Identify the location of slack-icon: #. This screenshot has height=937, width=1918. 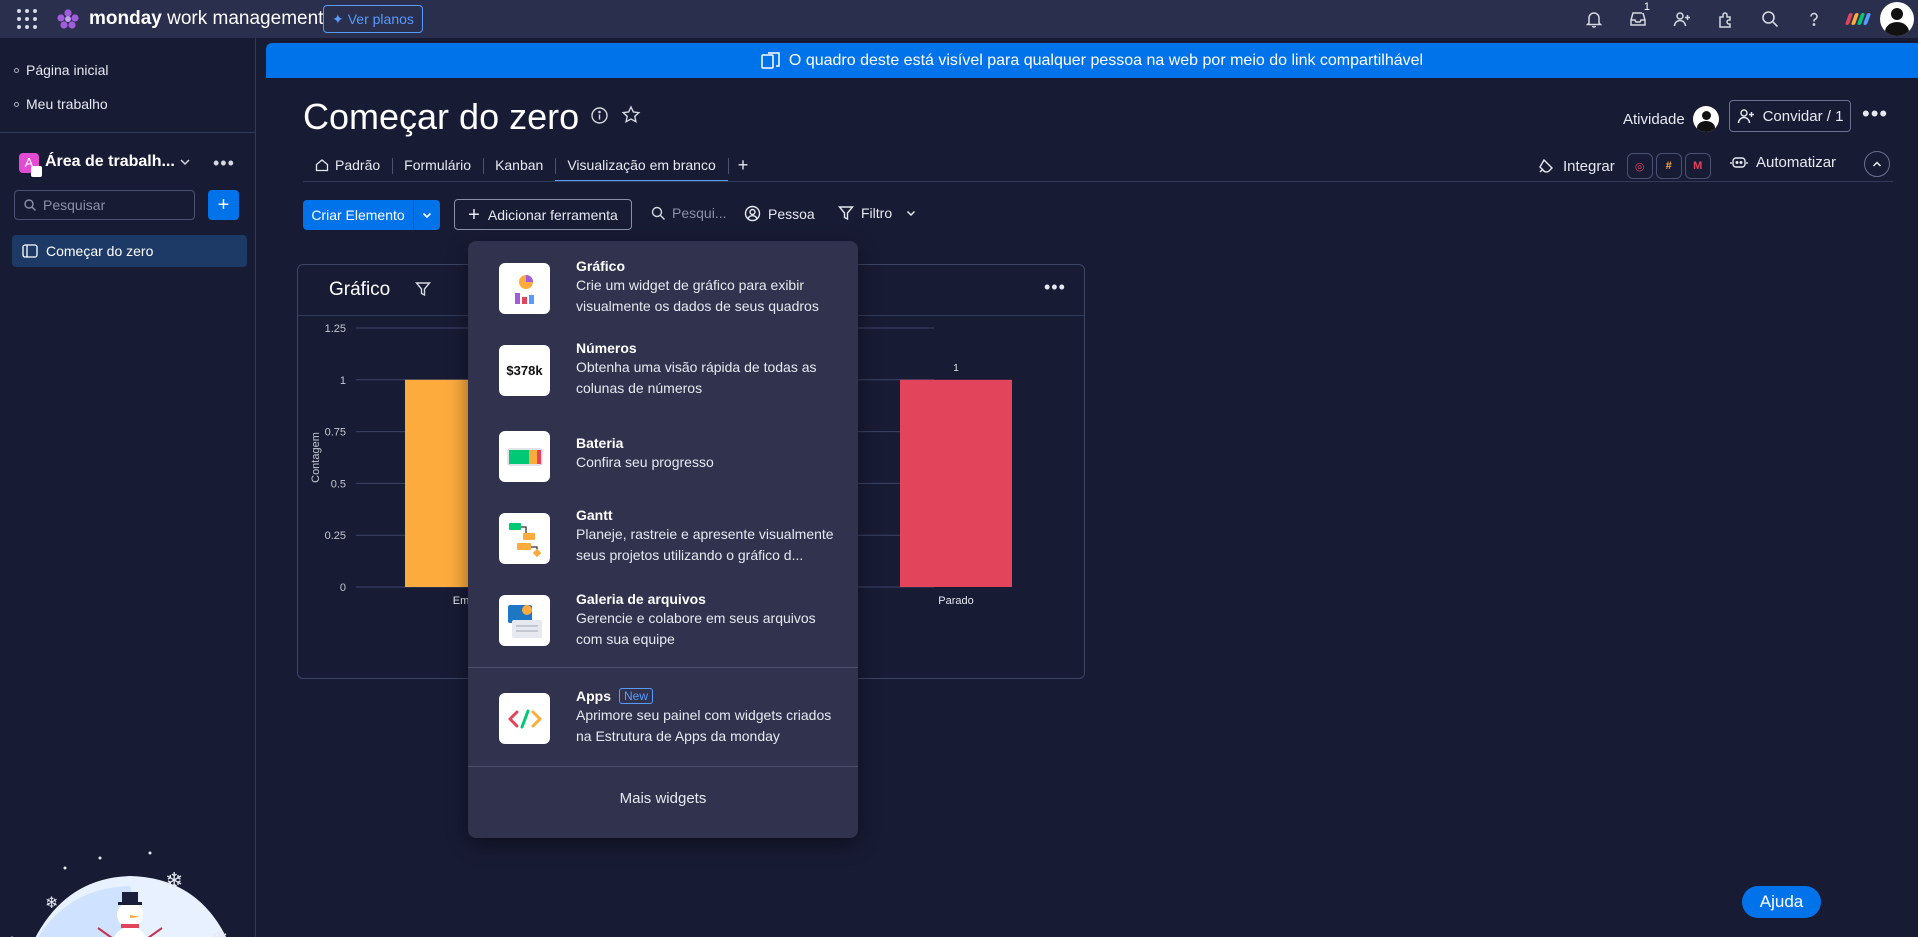
(1668, 166).